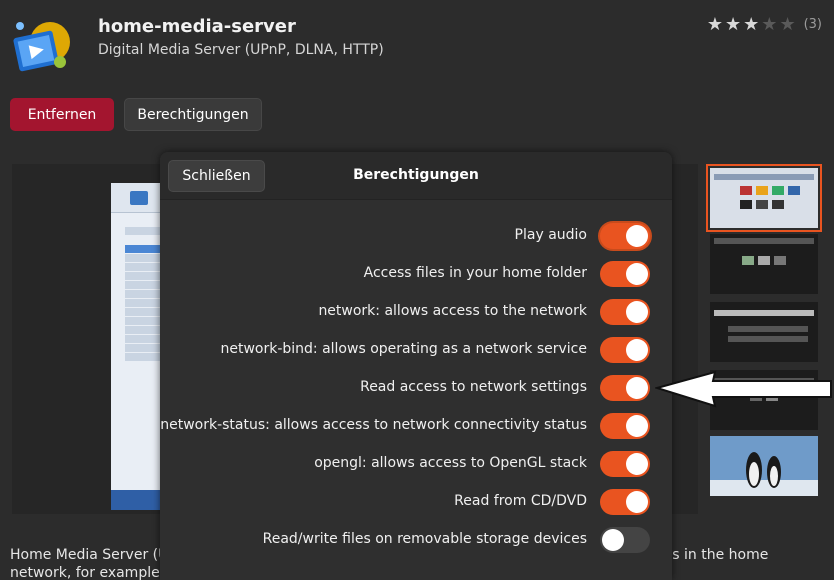 This screenshot has width=834, height=580. I want to click on penguin-photo-icon, so click(764, 466).